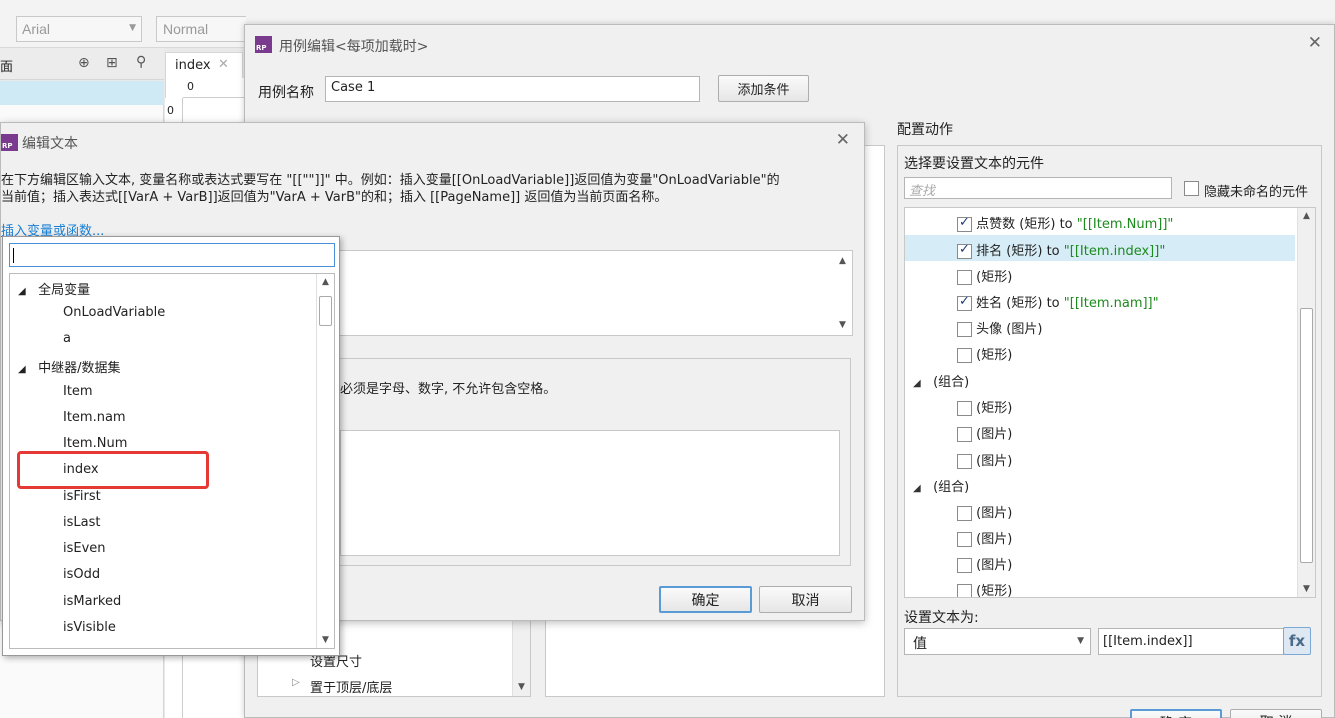 This screenshot has width=1335, height=718. What do you see at coordinates (1058, 301) in the screenshot?
I see `widget-row: 姓名 (矩形) to "[[Item.nam]]"` at bounding box center [1058, 301].